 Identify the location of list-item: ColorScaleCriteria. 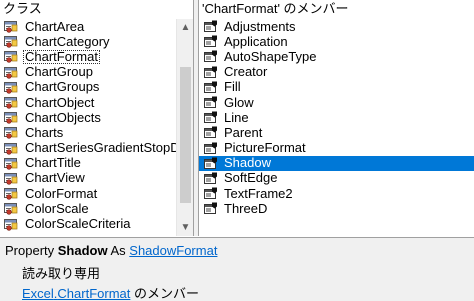
(88, 223).